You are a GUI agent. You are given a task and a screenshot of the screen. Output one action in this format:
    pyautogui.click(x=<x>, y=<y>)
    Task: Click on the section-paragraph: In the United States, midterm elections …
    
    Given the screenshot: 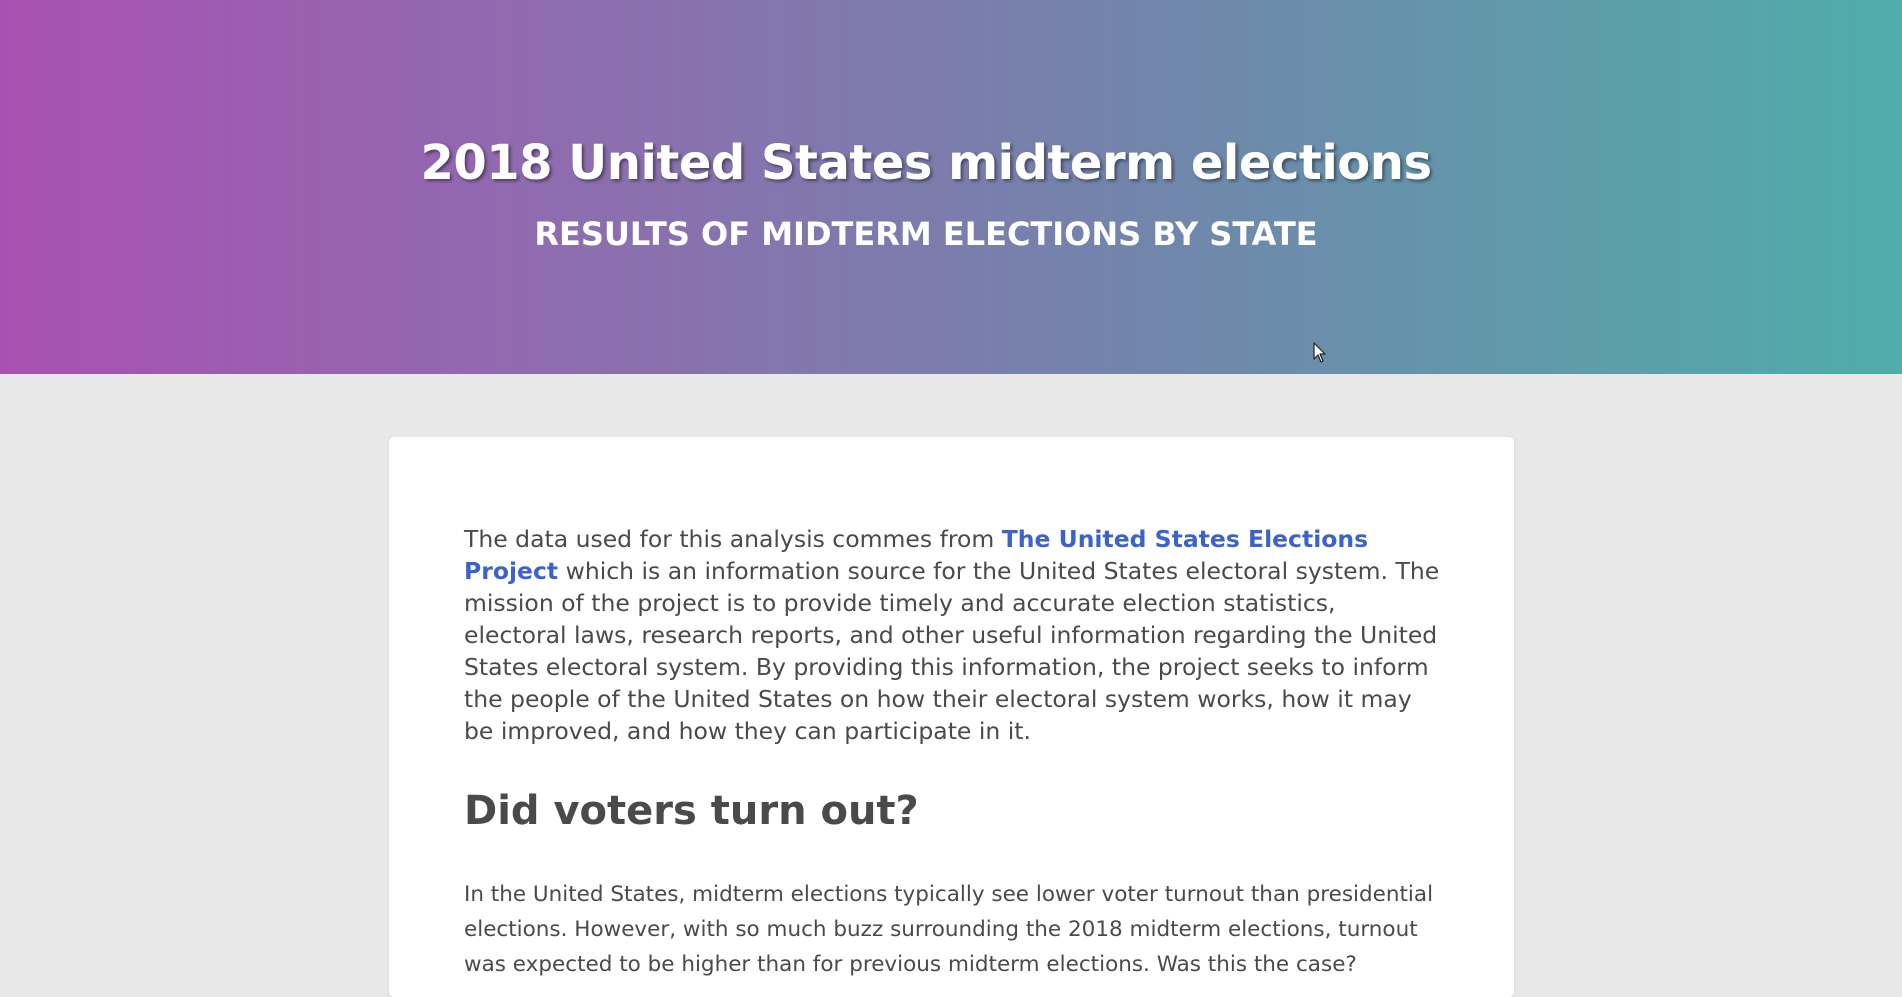 What is the action you would take?
    pyautogui.click(x=949, y=929)
    